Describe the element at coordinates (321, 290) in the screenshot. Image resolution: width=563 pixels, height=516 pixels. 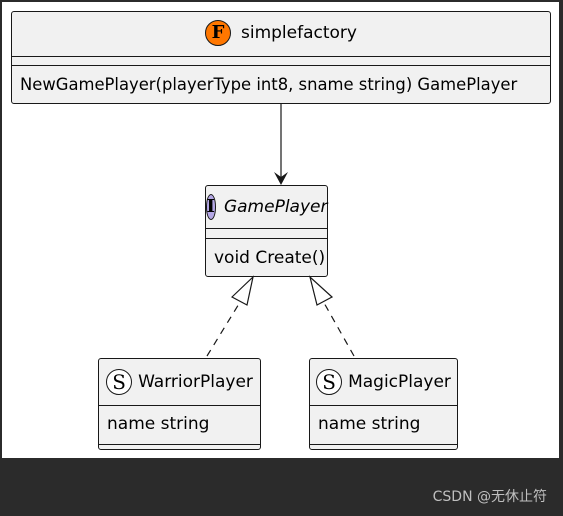
I see `realization-arrowhead-magic` at that location.